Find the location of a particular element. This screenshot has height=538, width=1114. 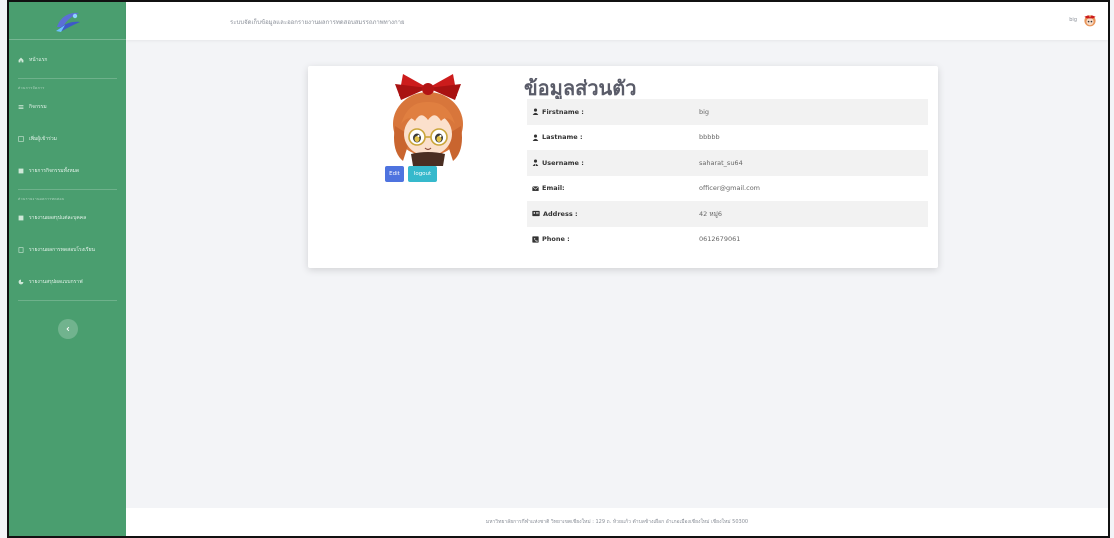

sidebar-item-label: รายการกิจกรรมทั้งหมด is located at coordinates (54, 171).